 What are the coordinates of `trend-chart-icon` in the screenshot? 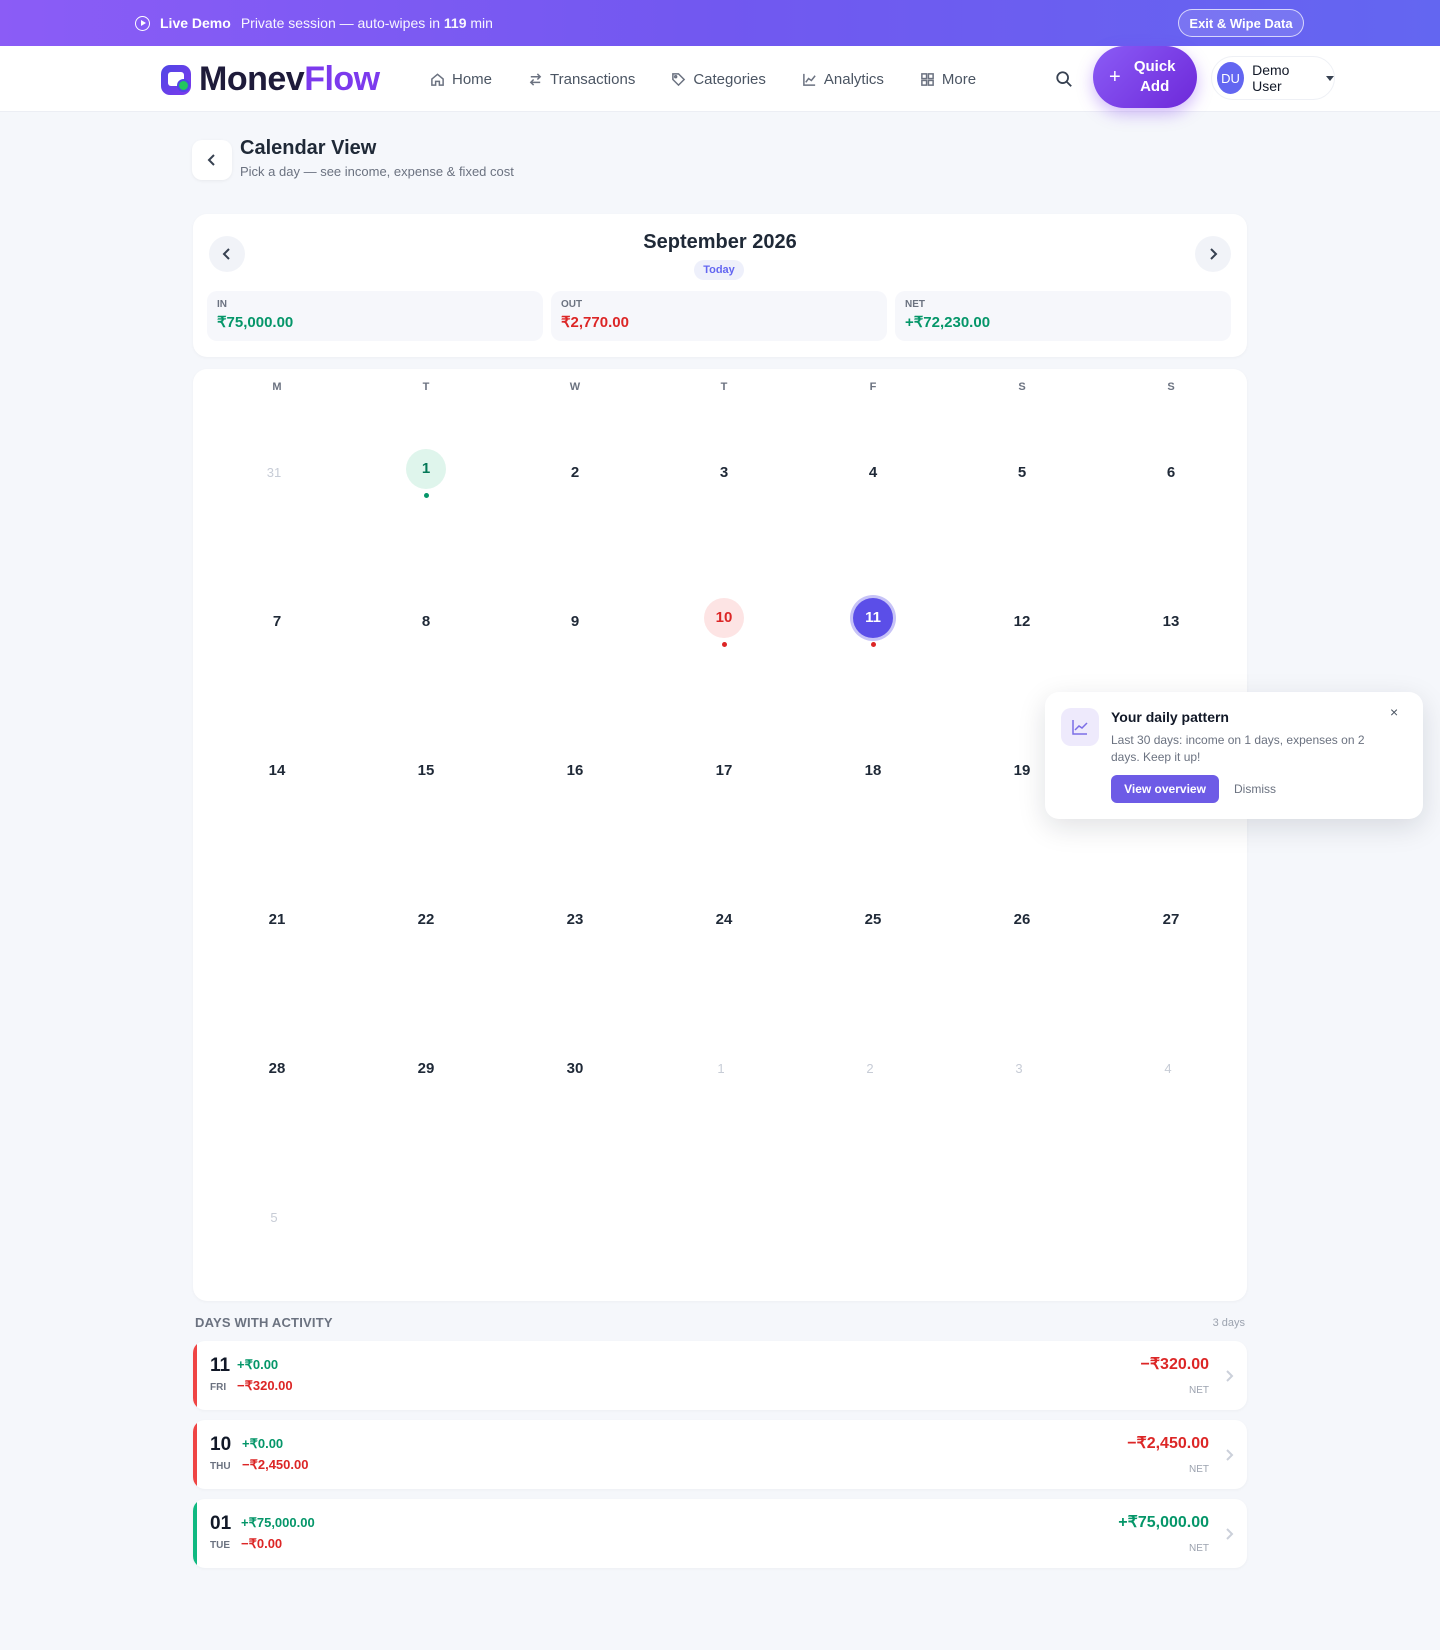 It's located at (1080, 727).